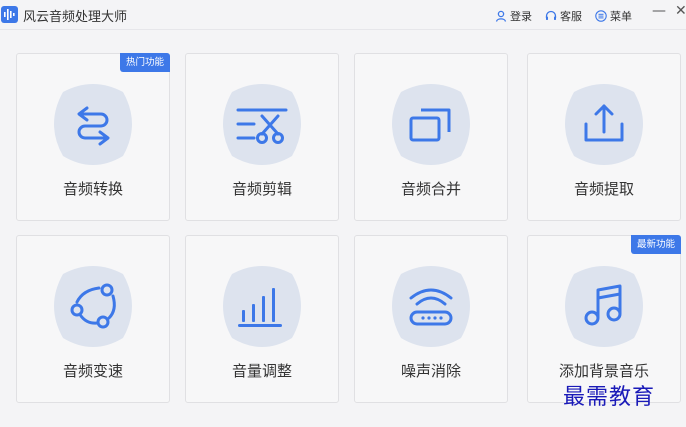 The width and height of the screenshot is (686, 427). I want to click on app-title: 风云音频处理大师, so click(75, 17).